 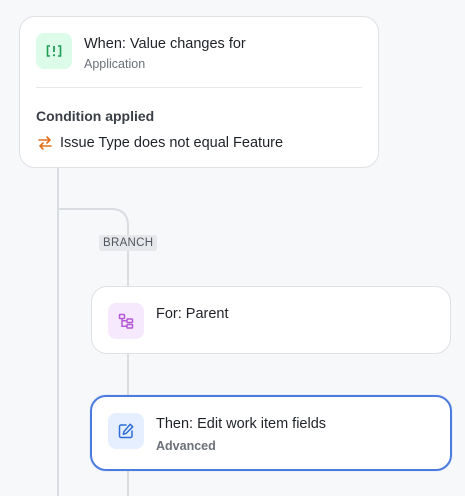 What do you see at coordinates (128, 483) in the screenshot?
I see `step-connector-line-bottom` at bounding box center [128, 483].